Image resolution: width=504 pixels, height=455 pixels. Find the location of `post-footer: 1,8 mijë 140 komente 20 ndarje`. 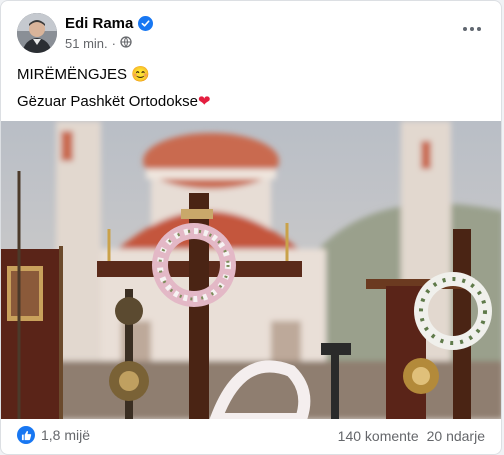

post-footer: 1,8 mijë 140 komente 20 ndarje is located at coordinates (251, 437).